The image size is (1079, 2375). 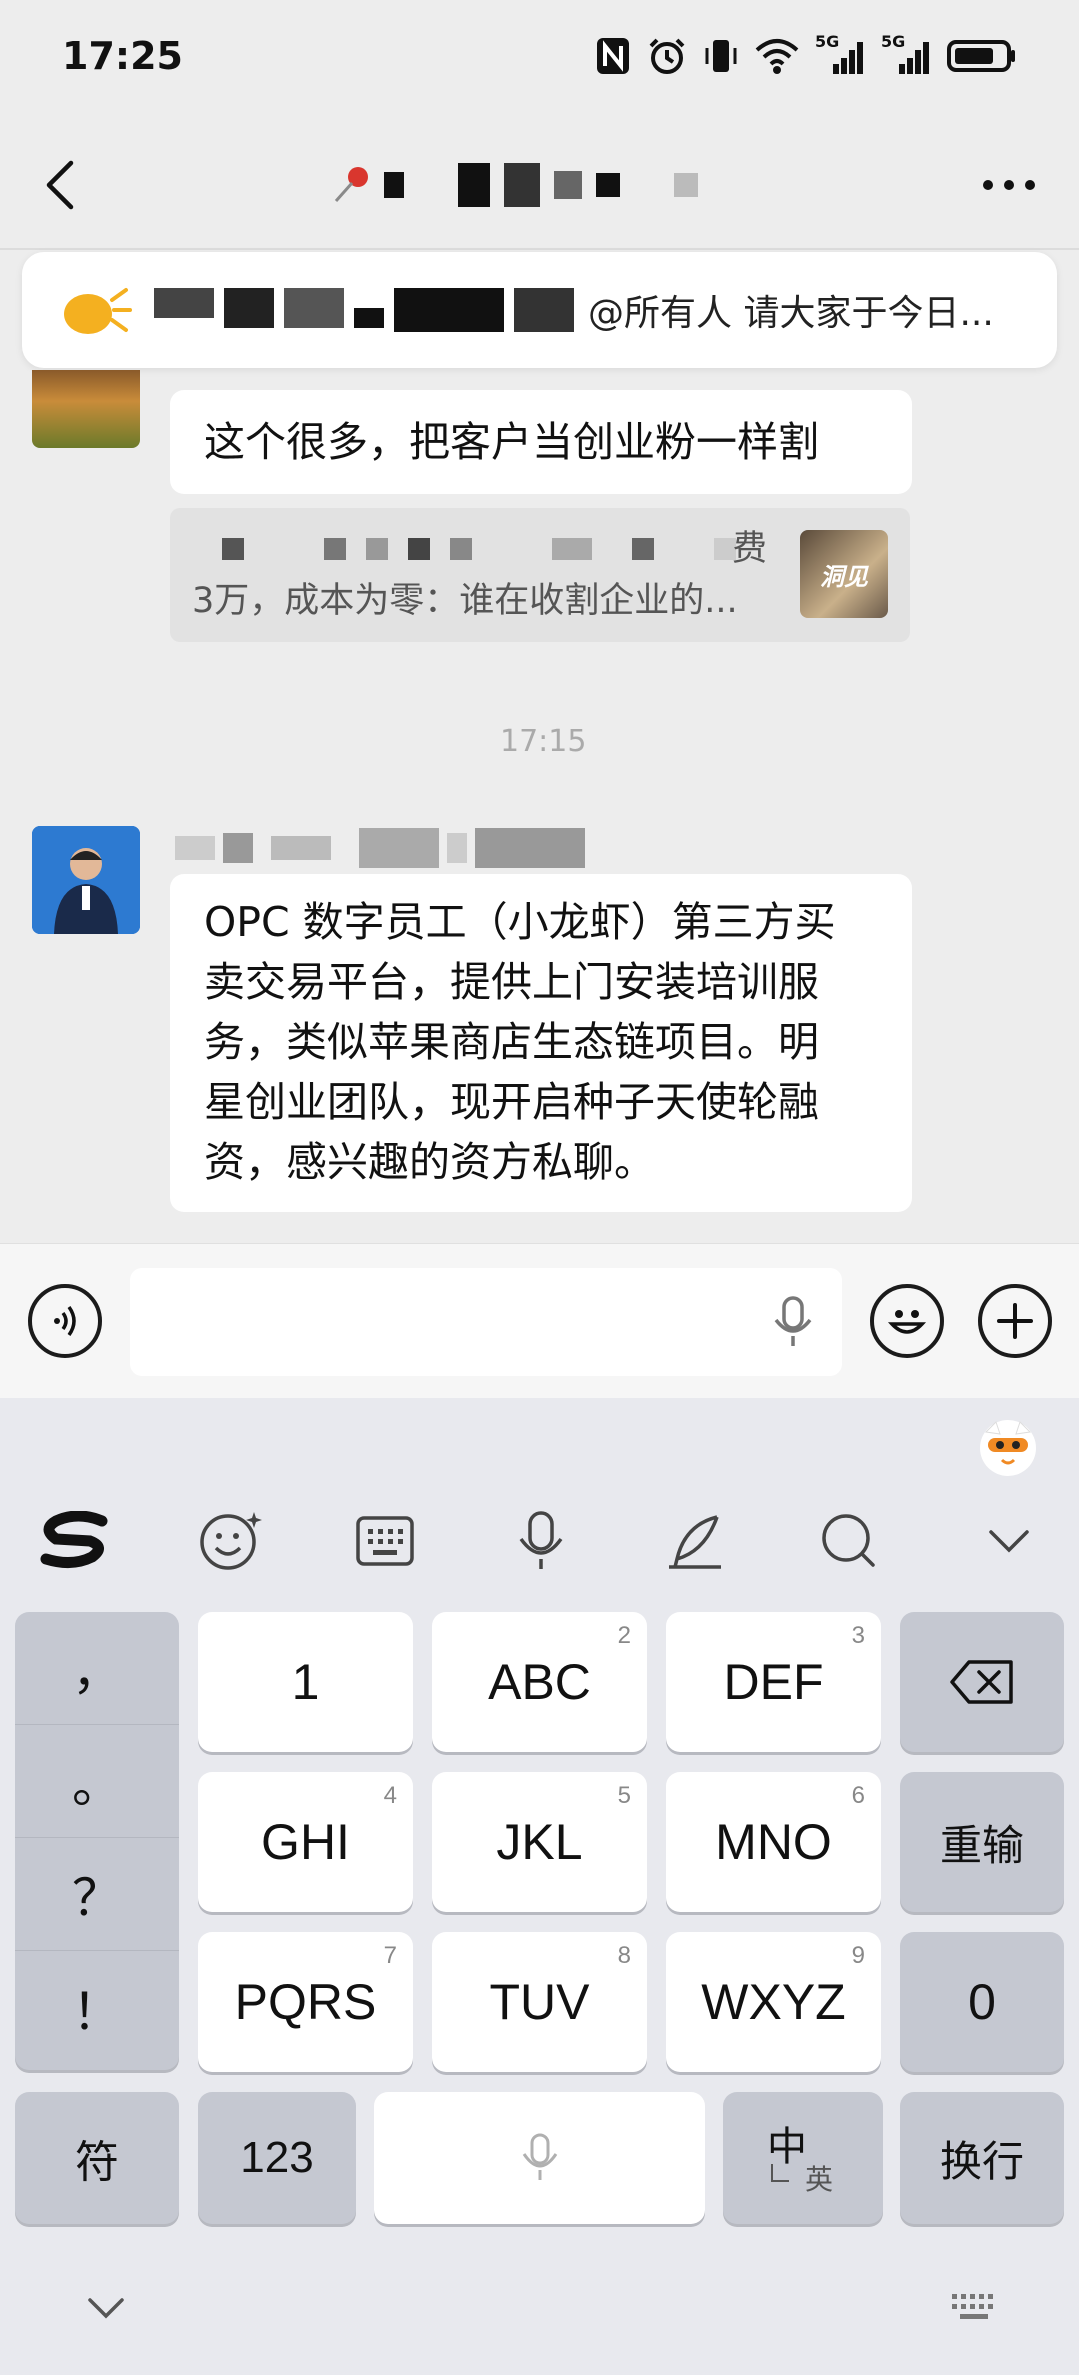 I want to click on chat-title, so click(x=550, y=185).